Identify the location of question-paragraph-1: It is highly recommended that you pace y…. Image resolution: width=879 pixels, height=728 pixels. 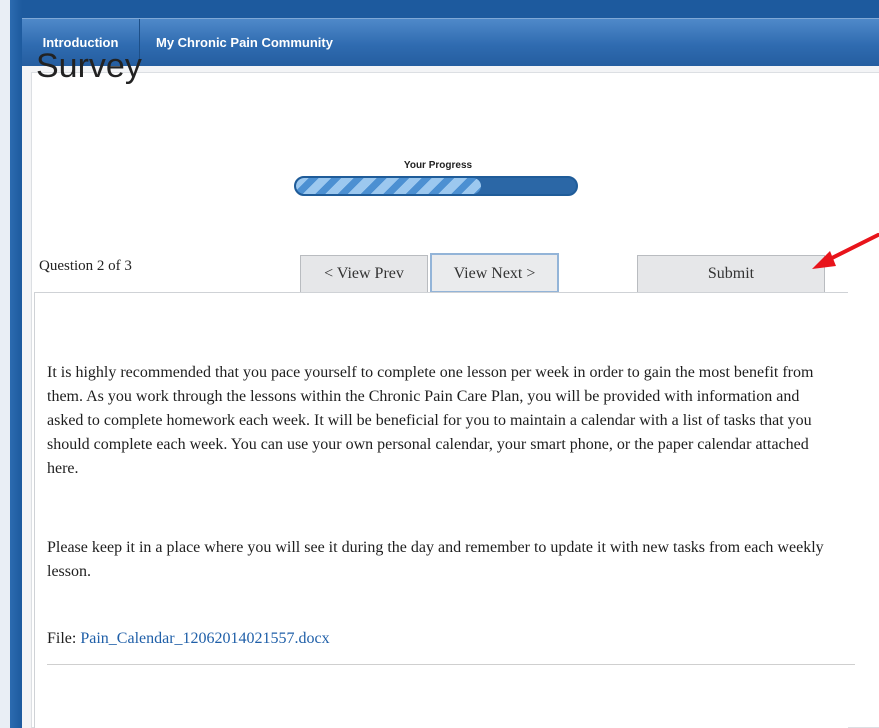
(430, 420).